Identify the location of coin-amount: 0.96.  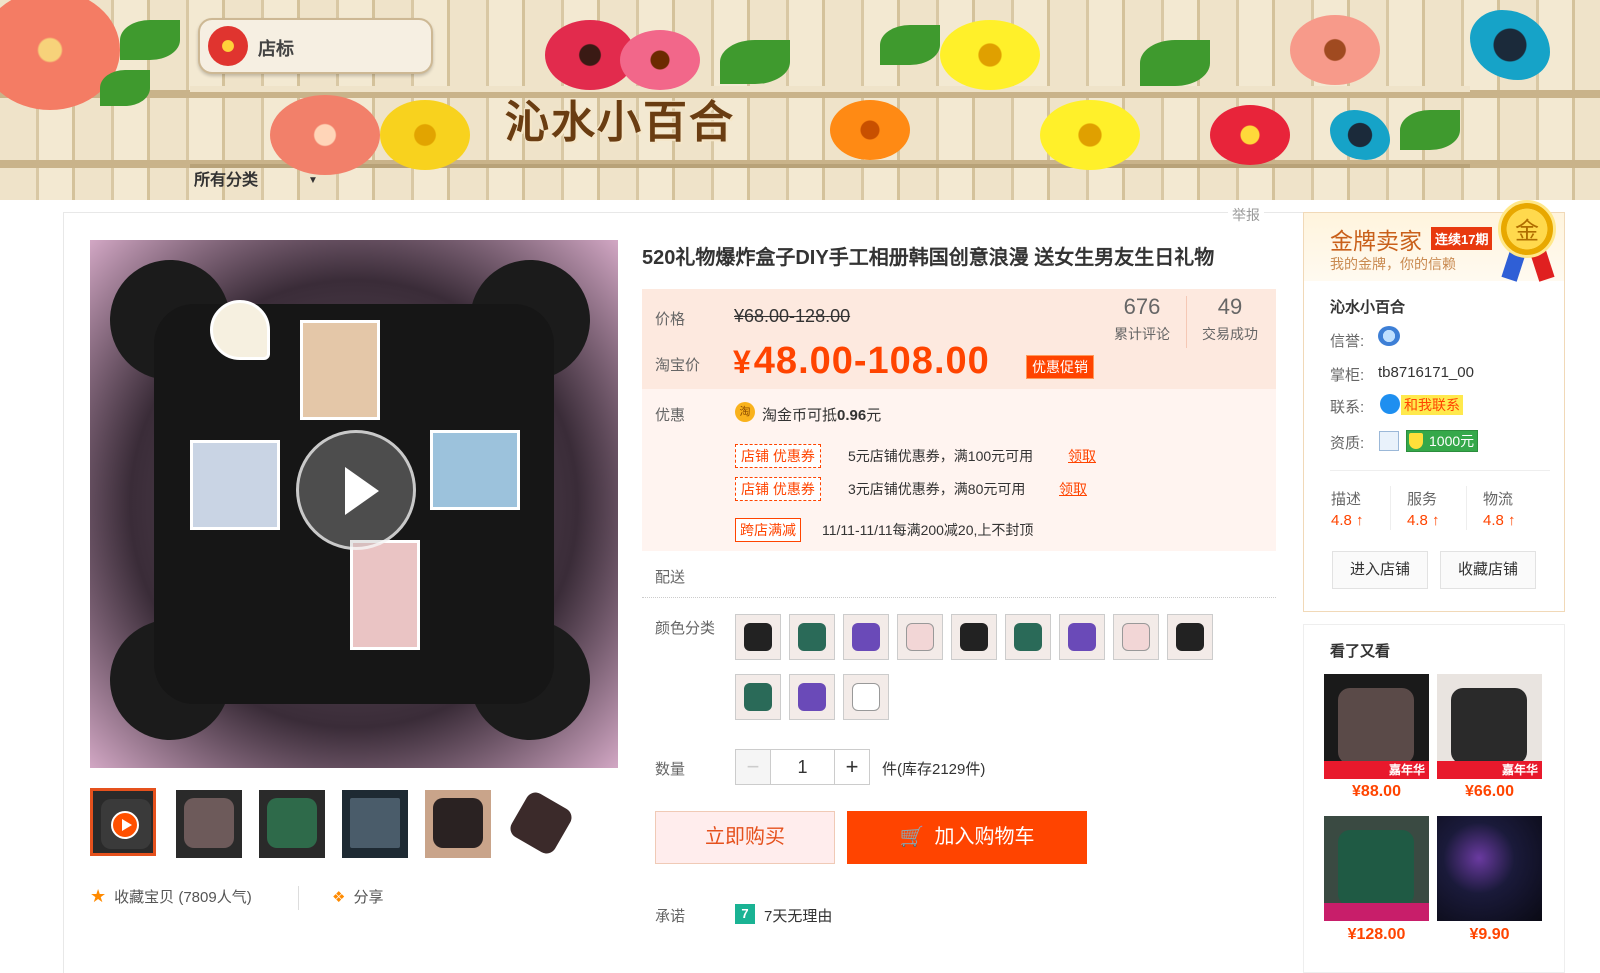
(852, 415).